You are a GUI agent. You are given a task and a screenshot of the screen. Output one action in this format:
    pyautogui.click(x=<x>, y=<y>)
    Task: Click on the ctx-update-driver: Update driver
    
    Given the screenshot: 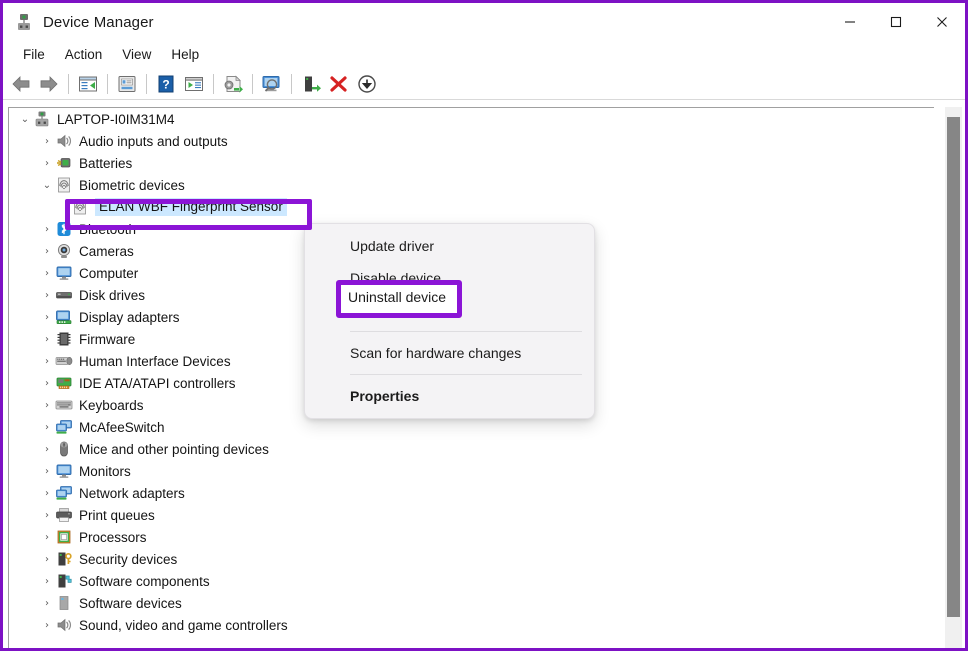 What is the action you would take?
    pyautogui.click(x=449, y=246)
    